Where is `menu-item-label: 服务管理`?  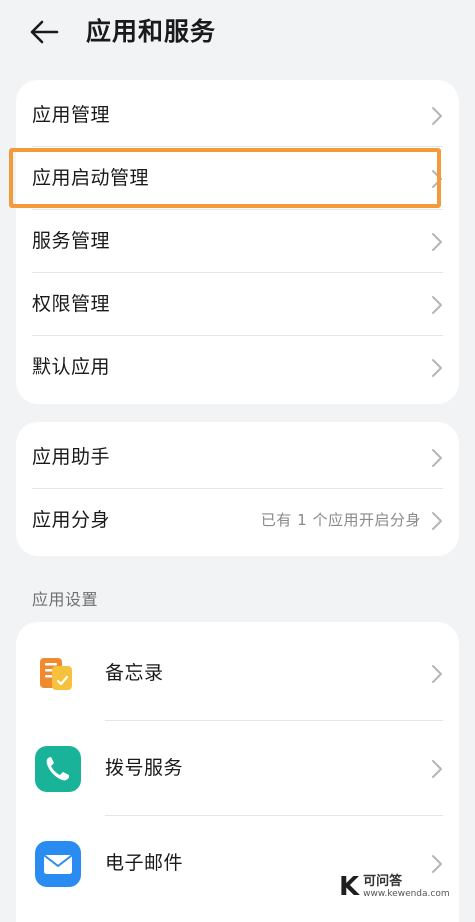 menu-item-label: 服务管理 is located at coordinates (71, 241).